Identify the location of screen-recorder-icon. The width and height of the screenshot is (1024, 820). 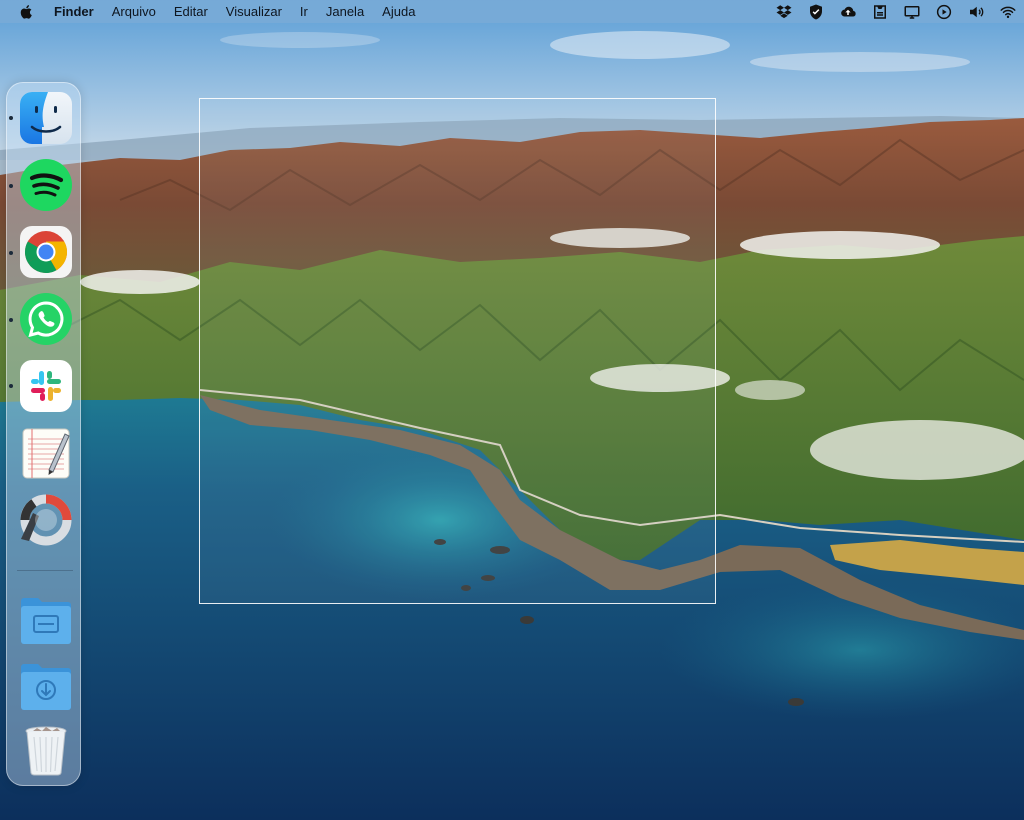
(46, 520).